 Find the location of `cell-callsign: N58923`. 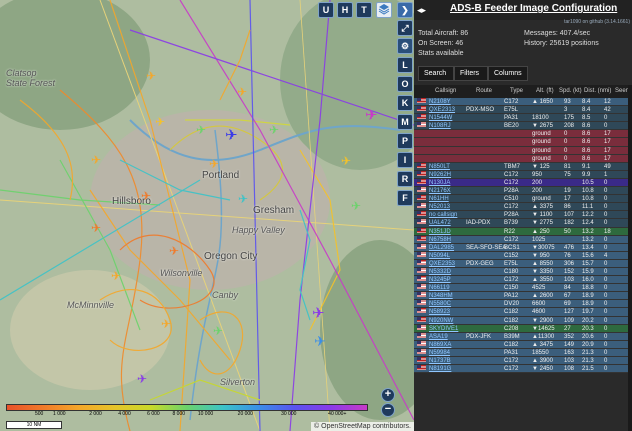

cell-callsign: N58923 is located at coordinates (439, 312).